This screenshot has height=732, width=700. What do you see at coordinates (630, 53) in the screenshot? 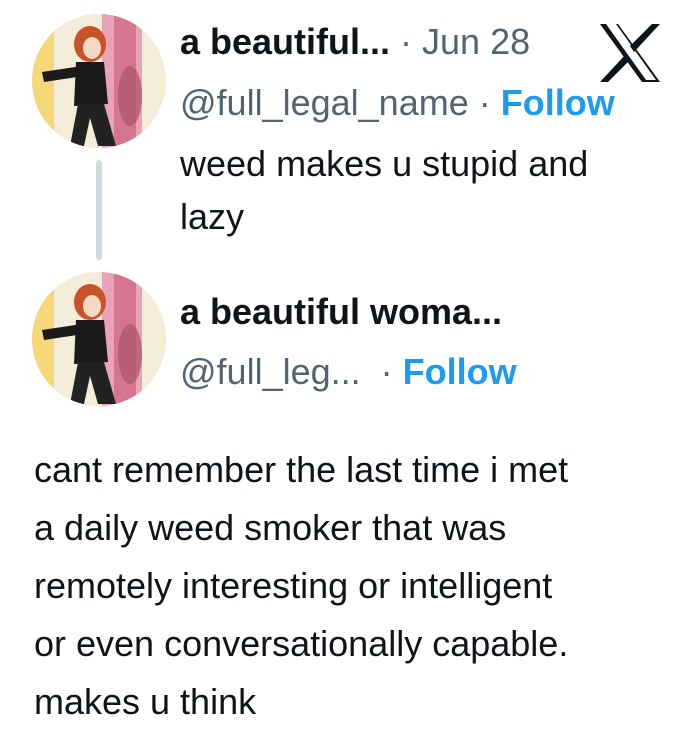
I see `x-logo-icon` at bounding box center [630, 53].